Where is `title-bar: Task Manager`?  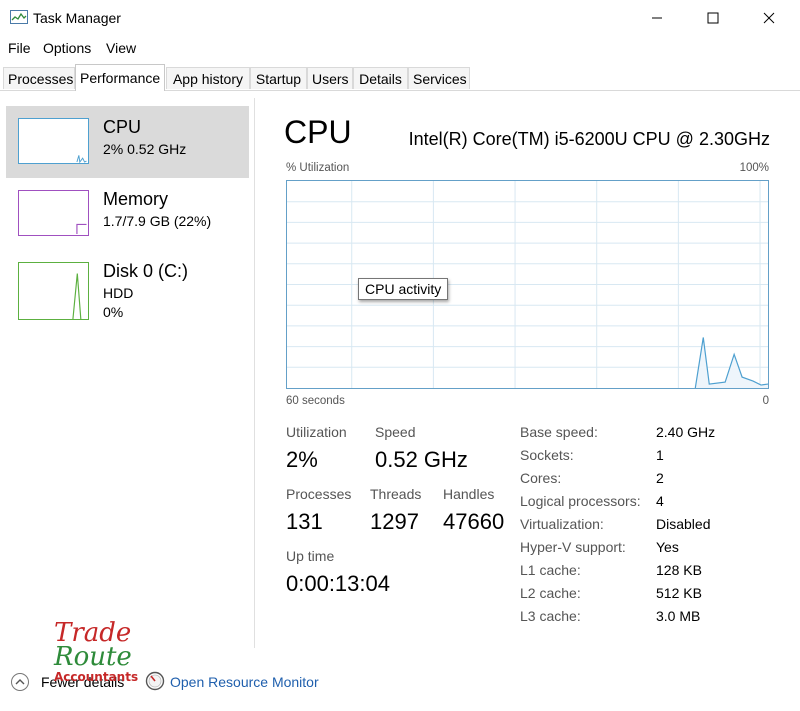
title-bar: Task Manager is located at coordinates (400, 18).